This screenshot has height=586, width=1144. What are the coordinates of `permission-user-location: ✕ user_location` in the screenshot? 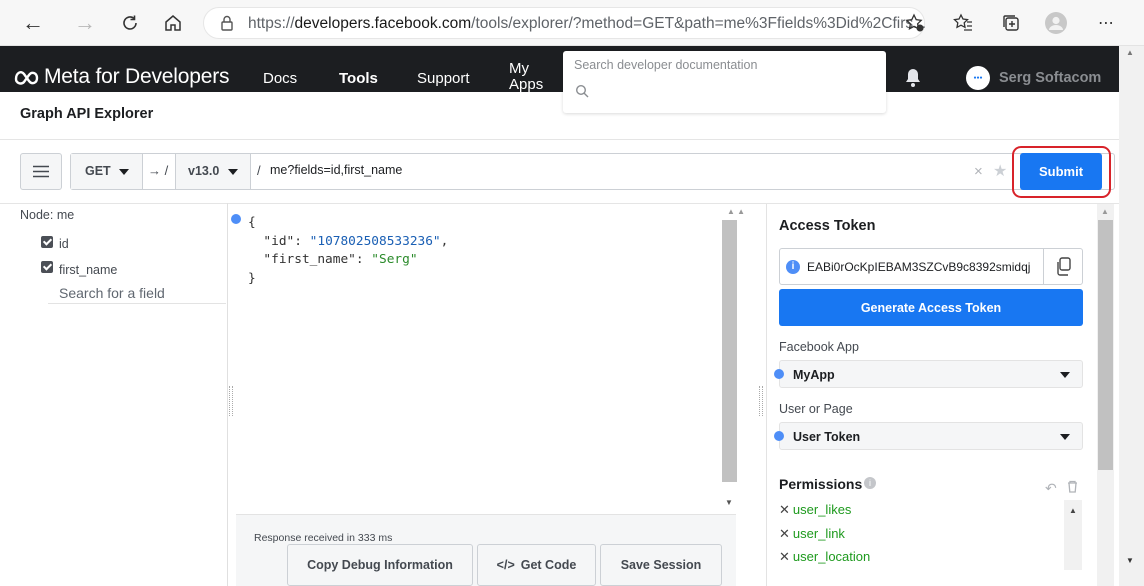 It's located at (824, 557).